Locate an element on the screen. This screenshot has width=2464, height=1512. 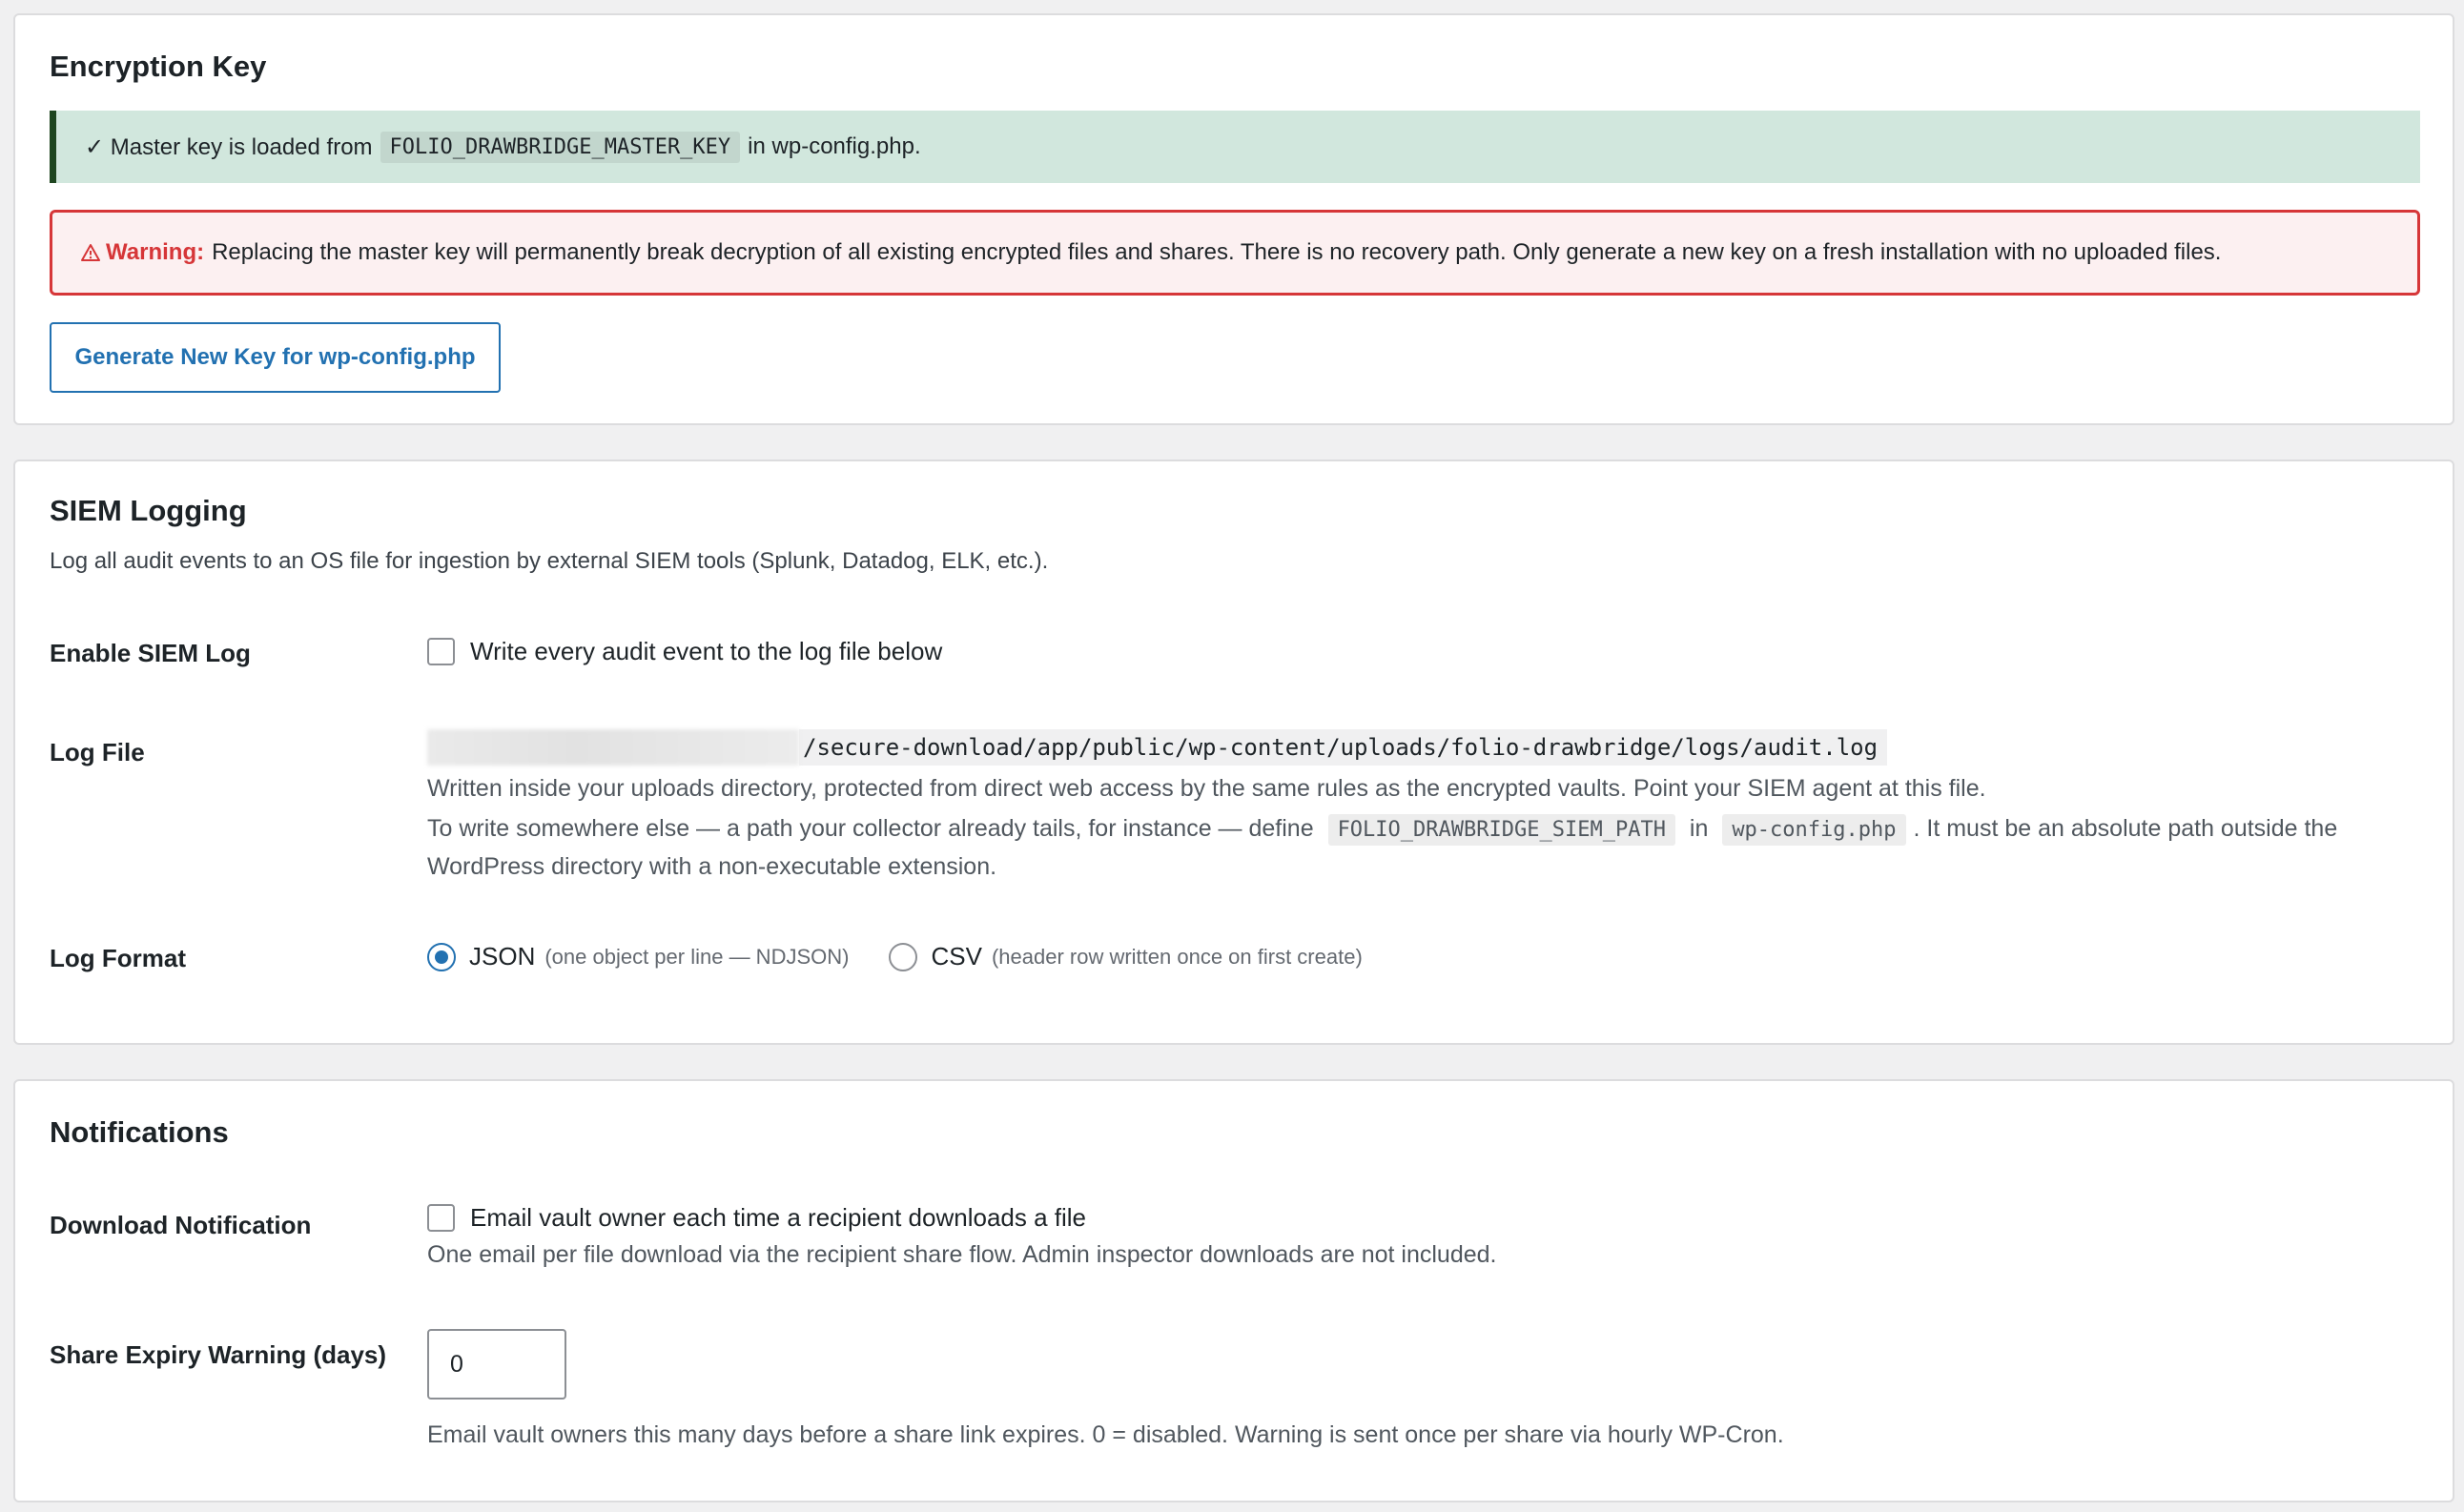
encryption-key-title: Encryption Key is located at coordinates (158, 66).